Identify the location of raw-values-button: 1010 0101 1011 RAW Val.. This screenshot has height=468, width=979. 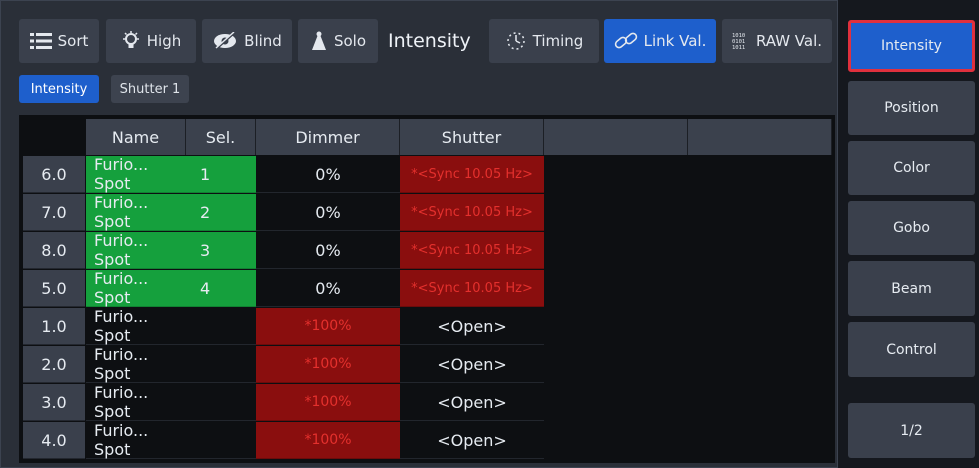
(777, 41).